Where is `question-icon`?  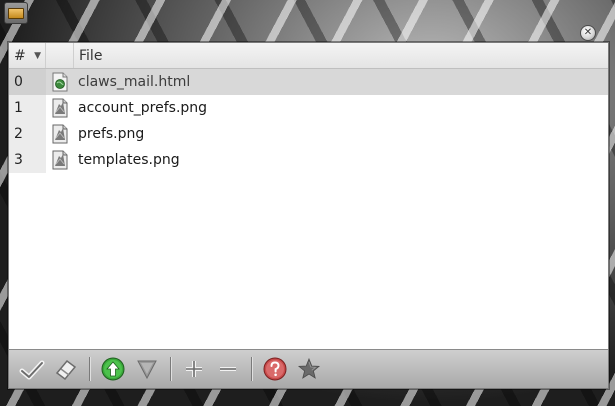
question-icon is located at coordinates (275, 369).